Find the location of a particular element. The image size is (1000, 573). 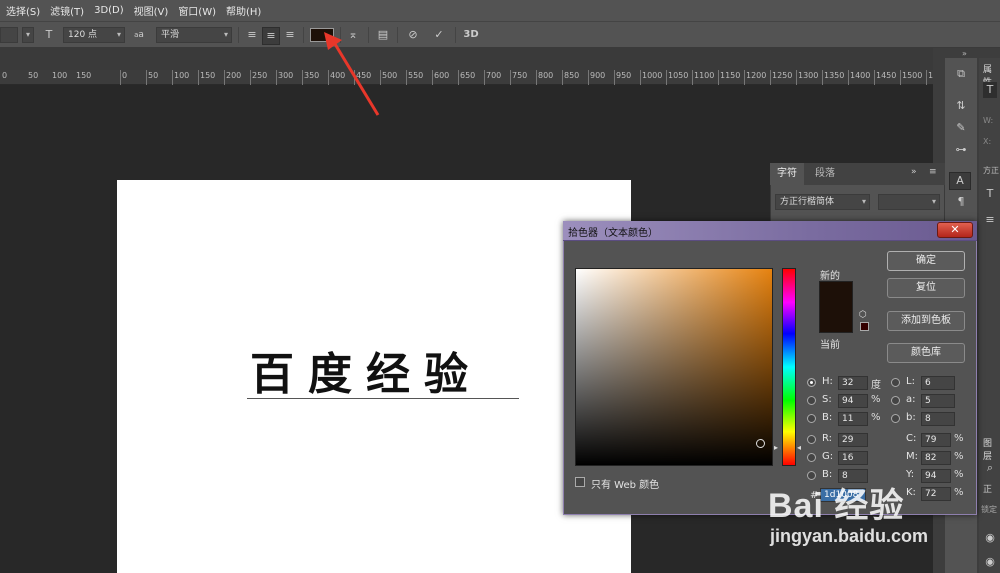

ruler-label: 550 is located at coordinates (416, 75).